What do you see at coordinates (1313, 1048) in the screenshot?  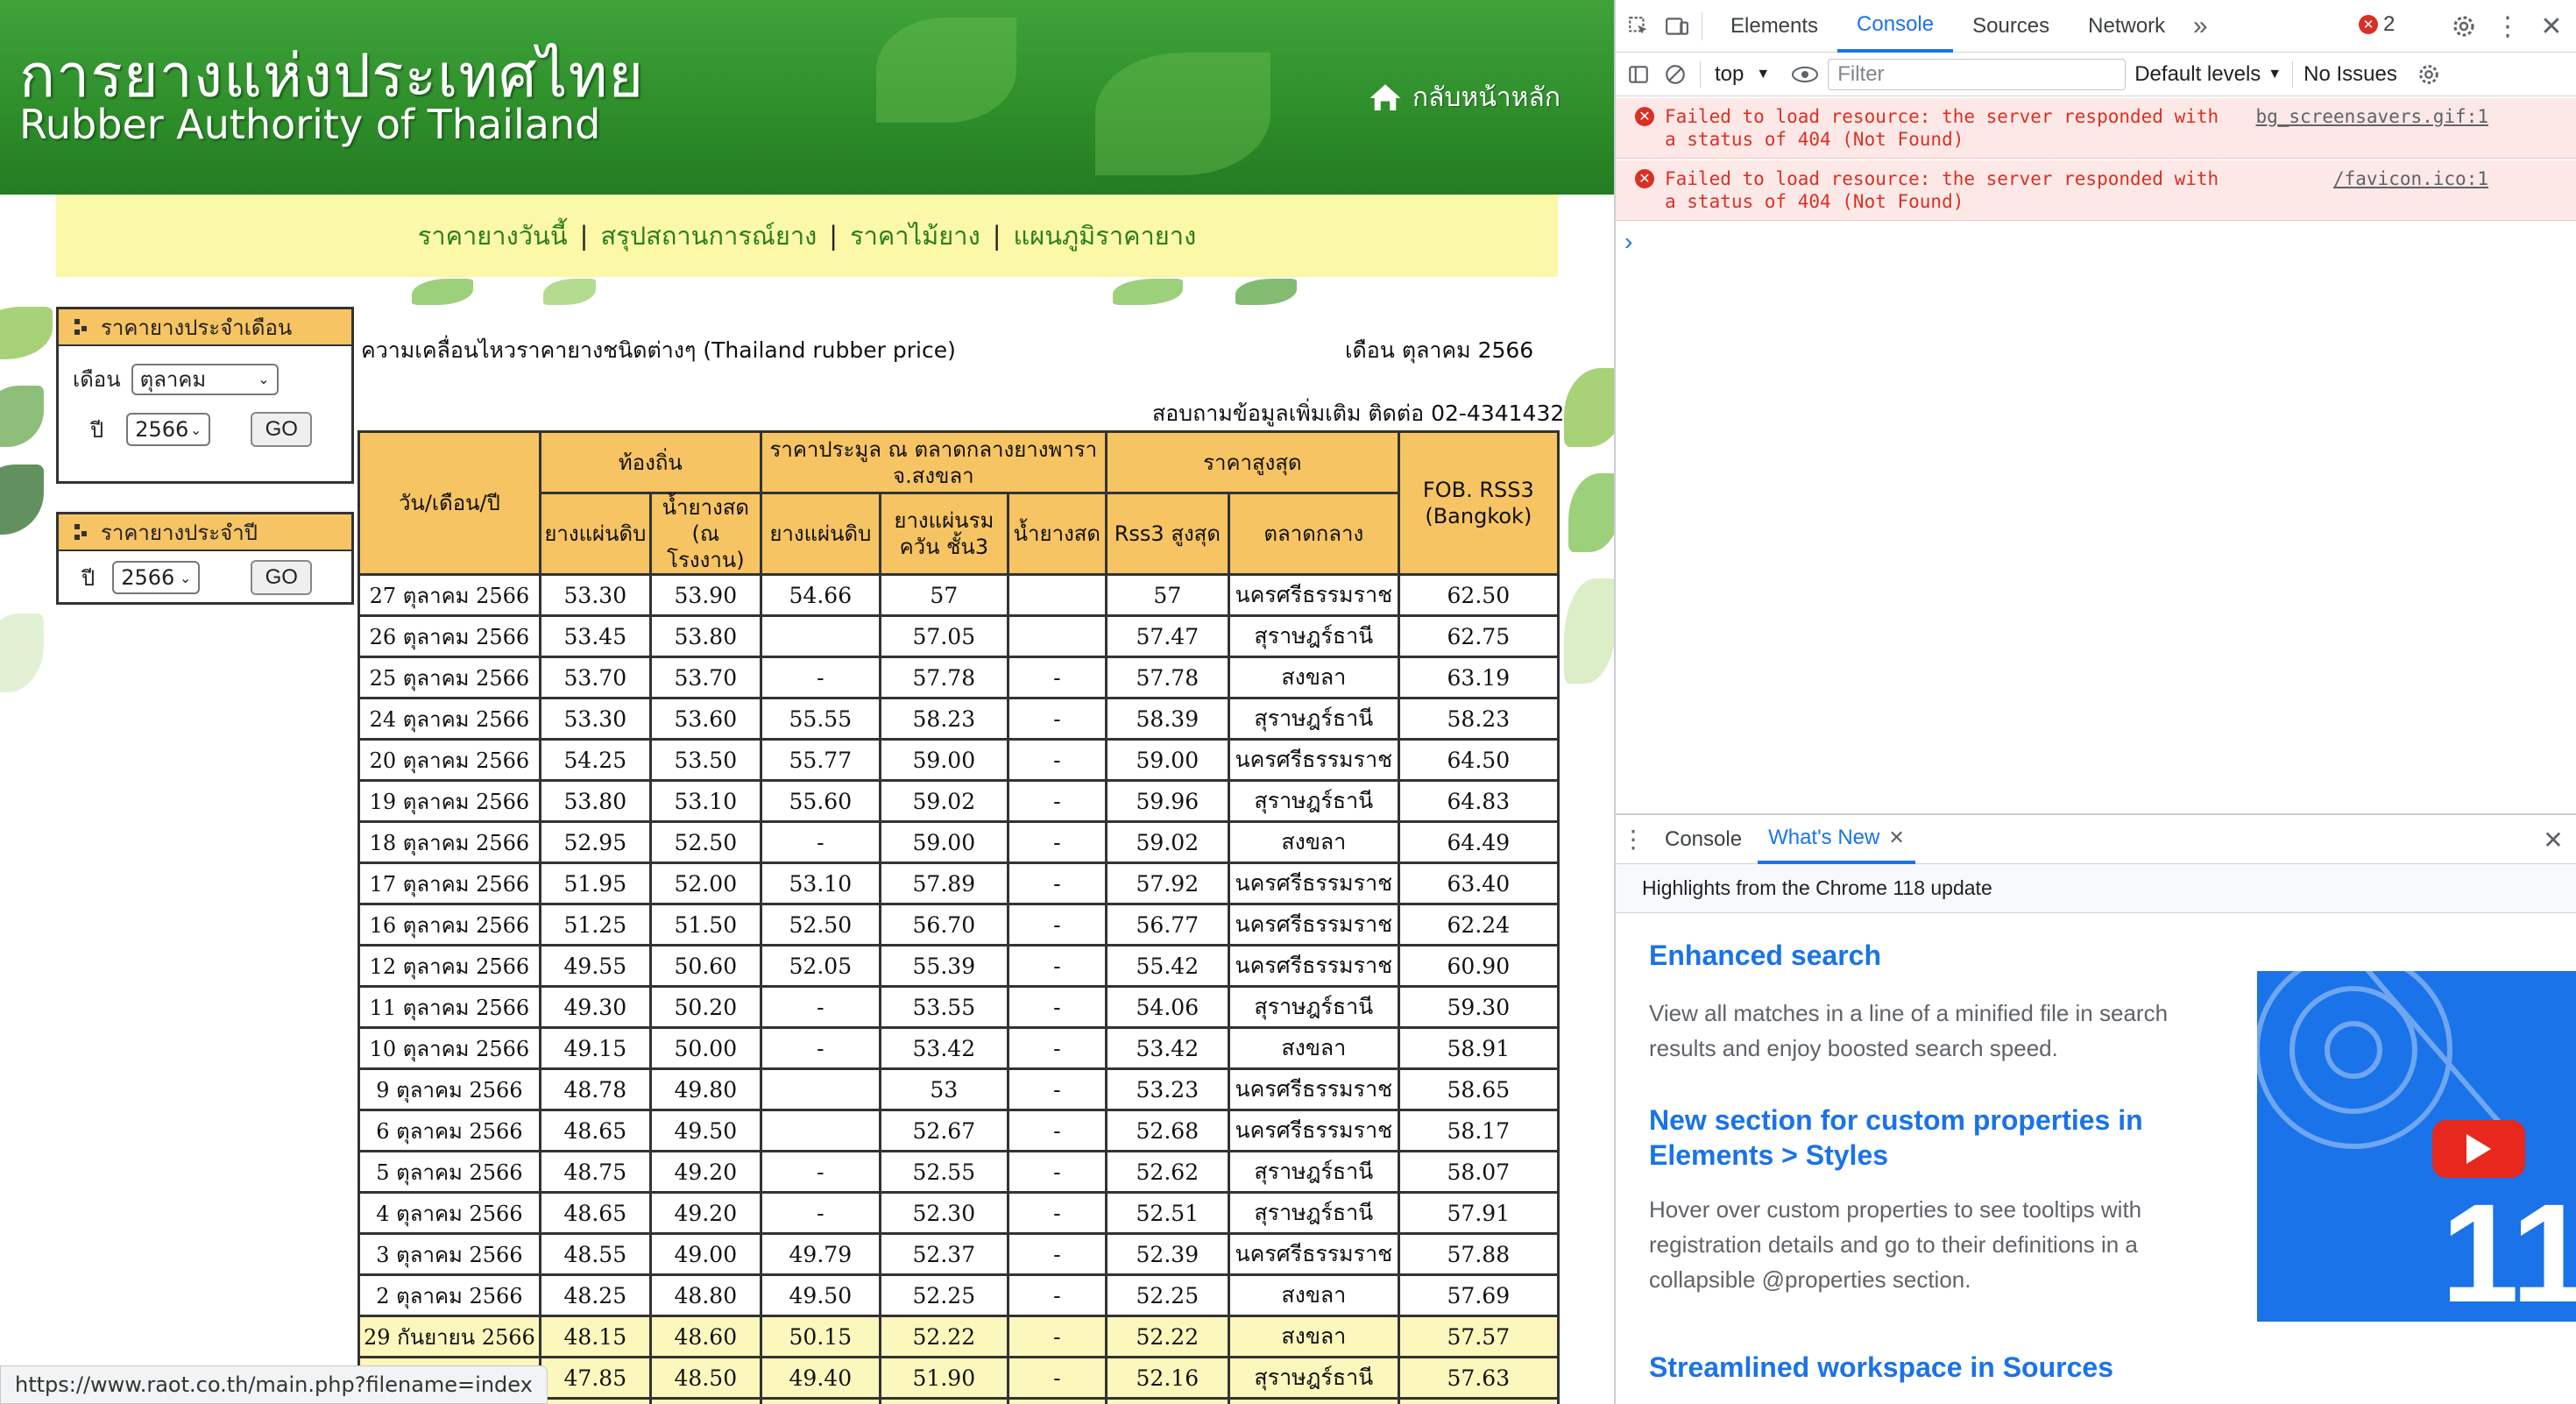 I see `cell-max-market: สงขลา` at bounding box center [1313, 1048].